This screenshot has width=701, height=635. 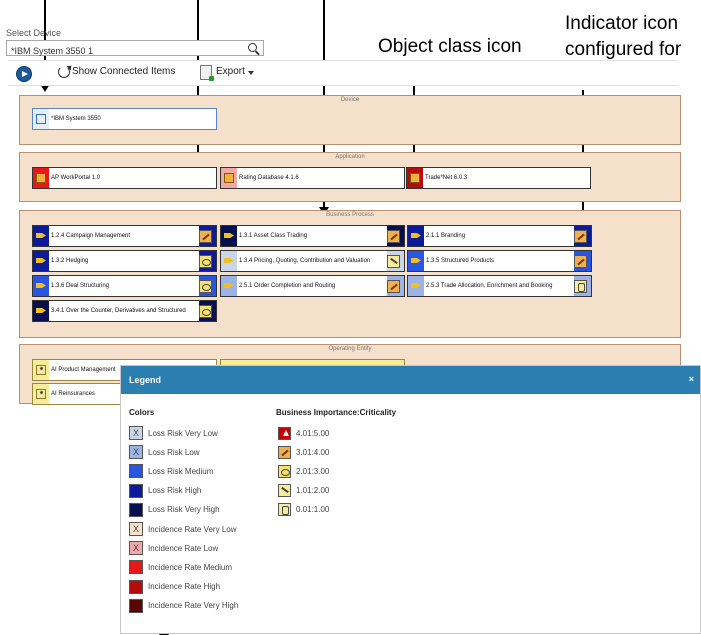 I want to click on show-connected-items-button: Show Connected Items, so click(x=123, y=71).